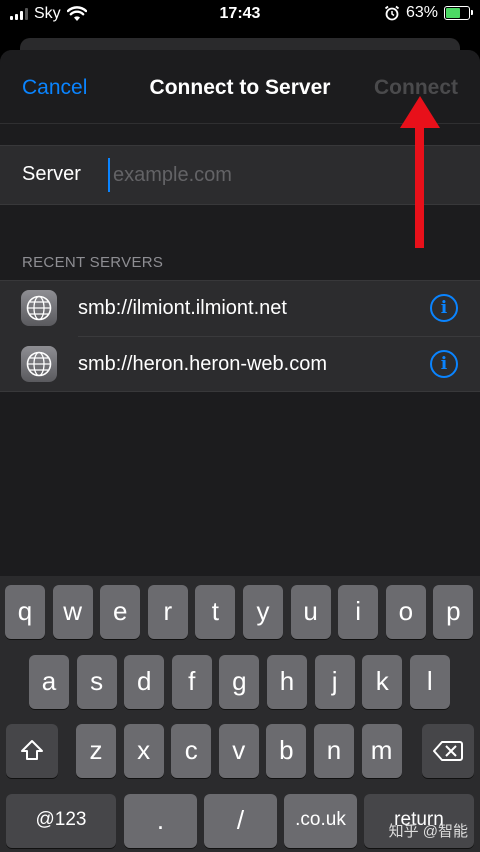 The width and height of the screenshot is (480, 852). I want to click on alarm-icon, so click(392, 13).